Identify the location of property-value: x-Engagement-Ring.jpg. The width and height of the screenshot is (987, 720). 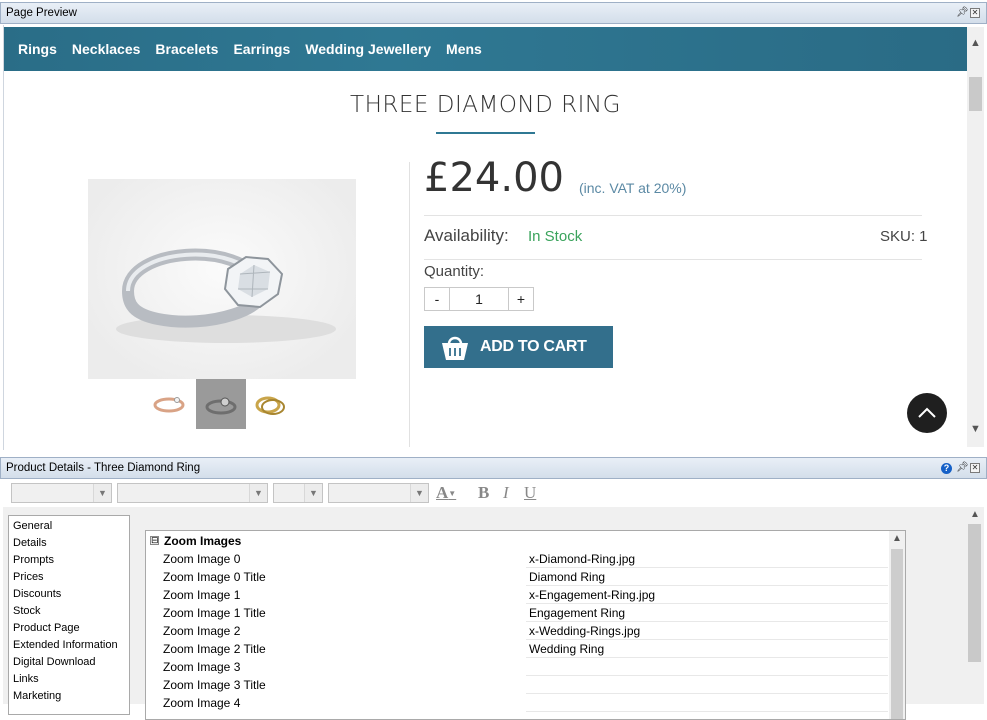
(707, 595).